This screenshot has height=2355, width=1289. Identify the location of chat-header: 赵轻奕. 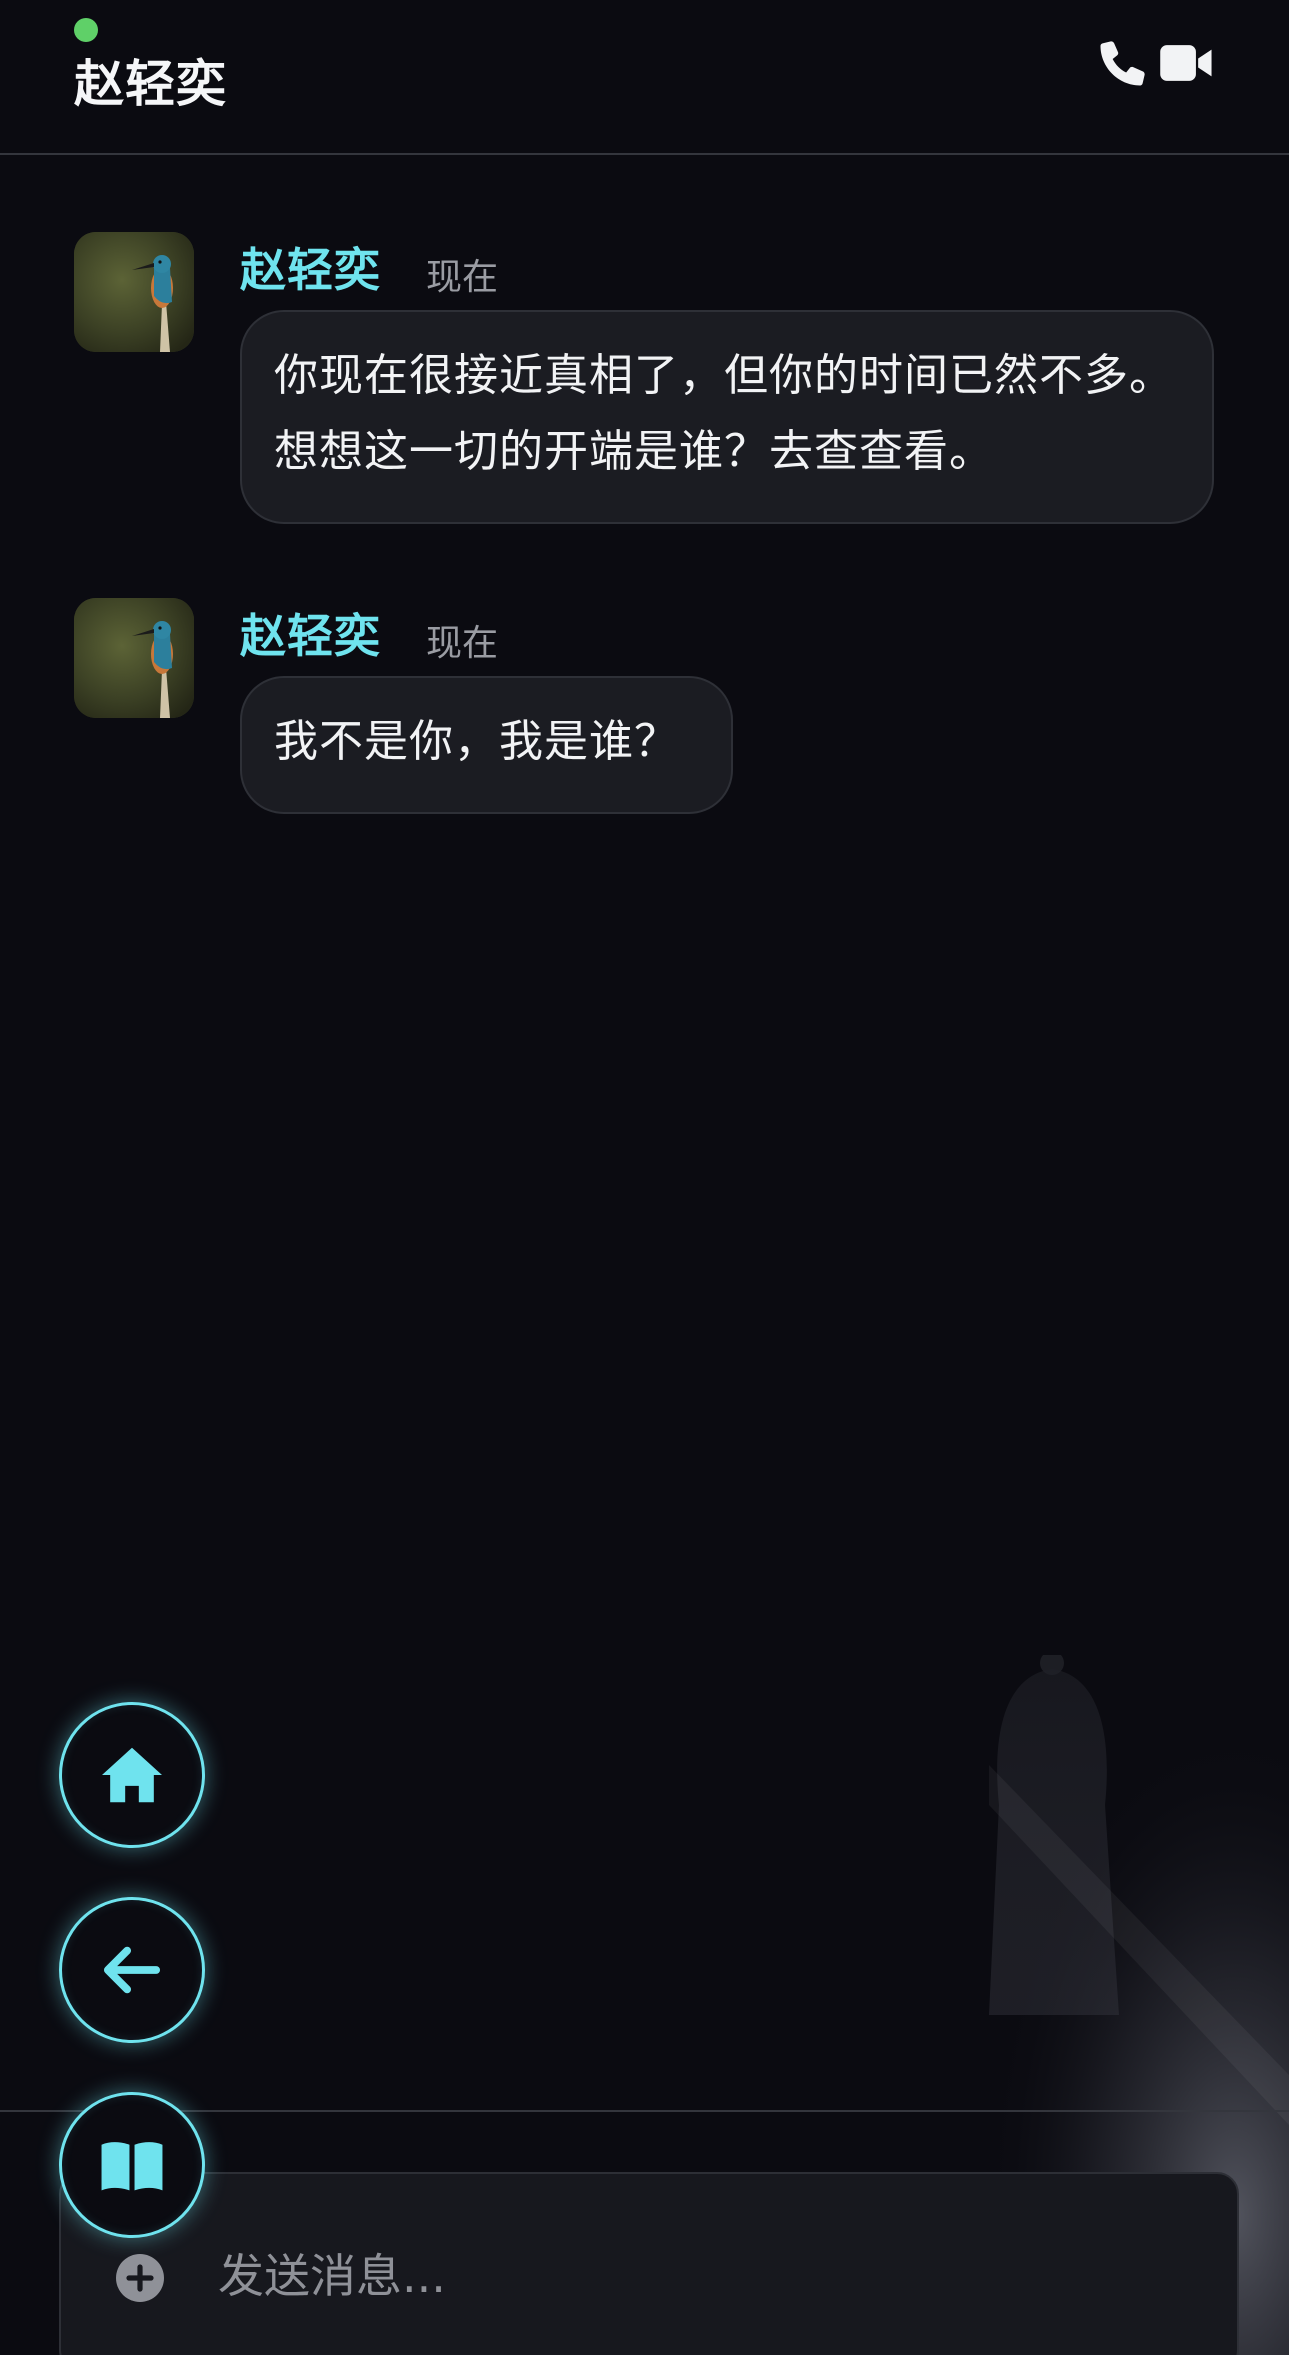
(644, 77).